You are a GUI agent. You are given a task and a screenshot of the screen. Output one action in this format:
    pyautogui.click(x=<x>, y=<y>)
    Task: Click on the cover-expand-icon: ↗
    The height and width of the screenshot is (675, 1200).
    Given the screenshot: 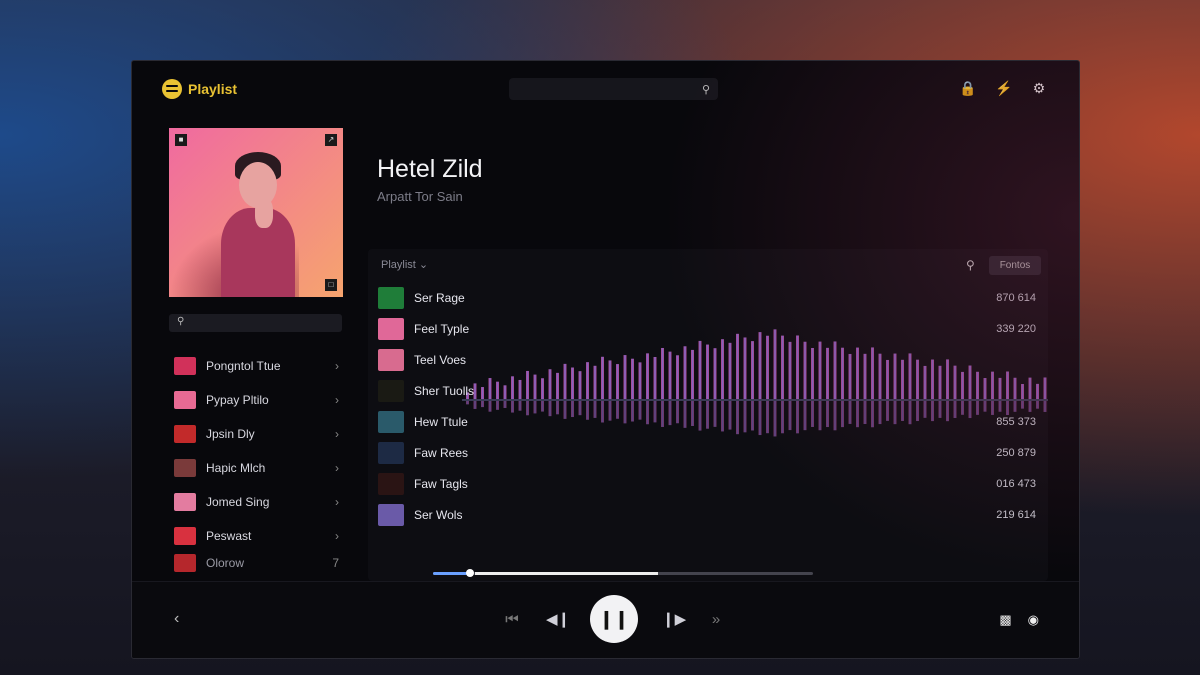 What is the action you would take?
    pyautogui.click(x=331, y=140)
    